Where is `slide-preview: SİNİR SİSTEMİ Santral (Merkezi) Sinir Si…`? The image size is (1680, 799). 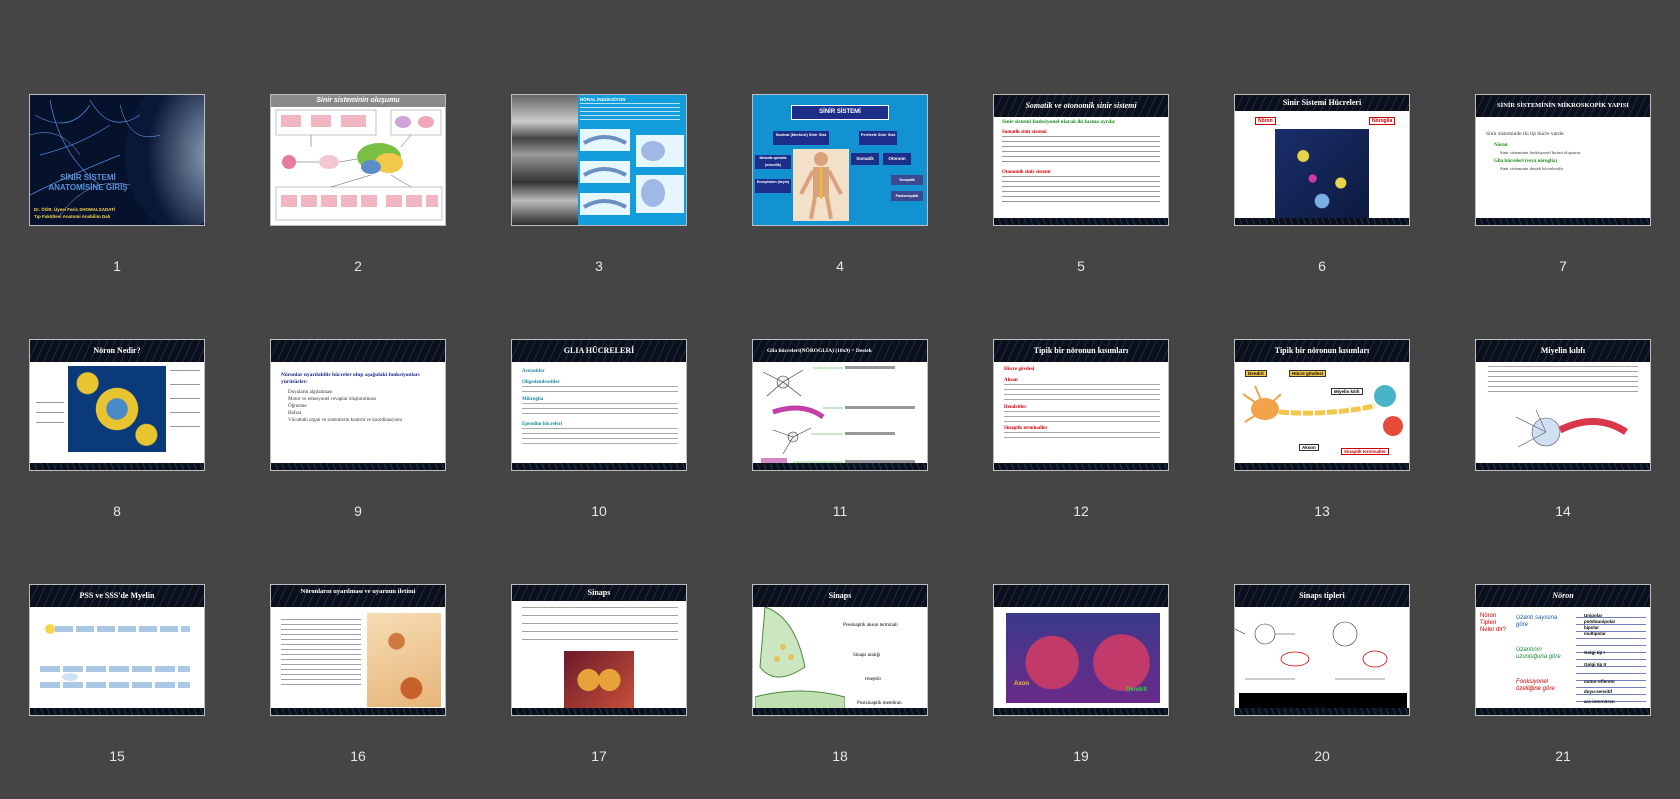
slide-preview: SİNİR SİSTEMİ Santral (Merkezi) Sinir Si… is located at coordinates (840, 160).